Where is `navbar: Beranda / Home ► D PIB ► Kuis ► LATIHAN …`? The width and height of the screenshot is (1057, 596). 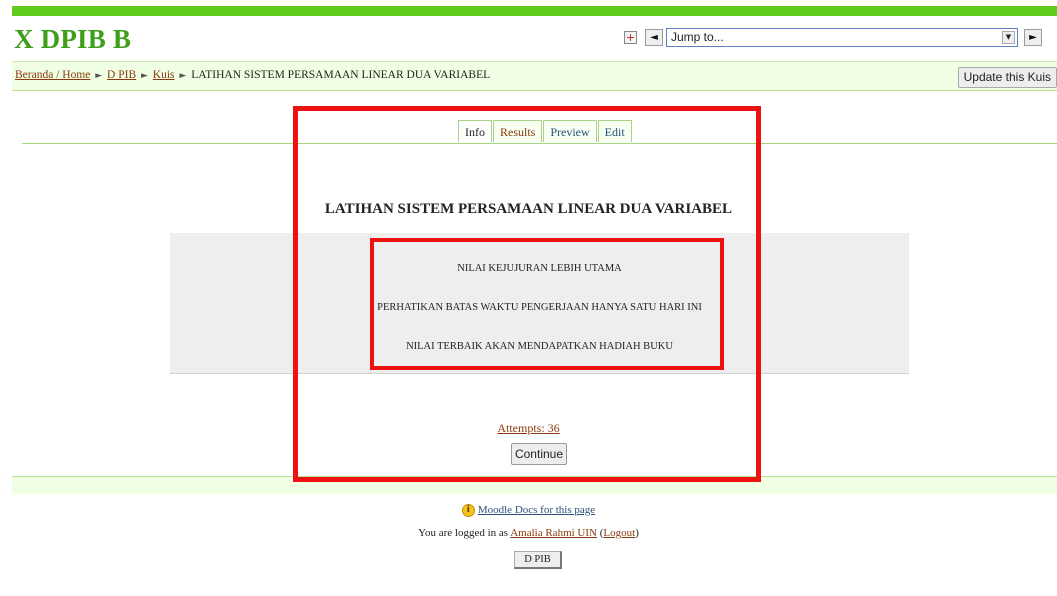
navbar: Beranda / Home ► D PIB ► Kuis ► LATIHAN … is located at coordinates (534, 76).